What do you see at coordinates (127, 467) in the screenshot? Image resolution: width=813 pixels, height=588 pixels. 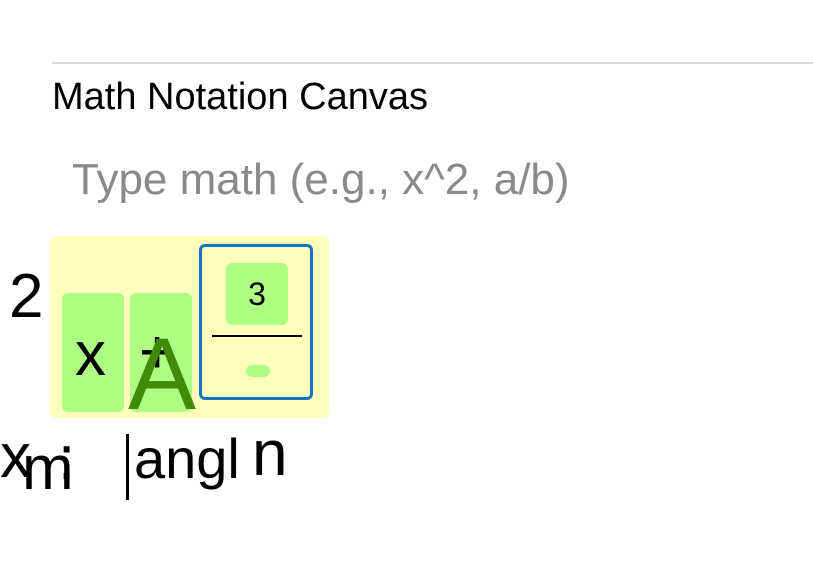 I see `text-caret` at bounding box center [127, 467].